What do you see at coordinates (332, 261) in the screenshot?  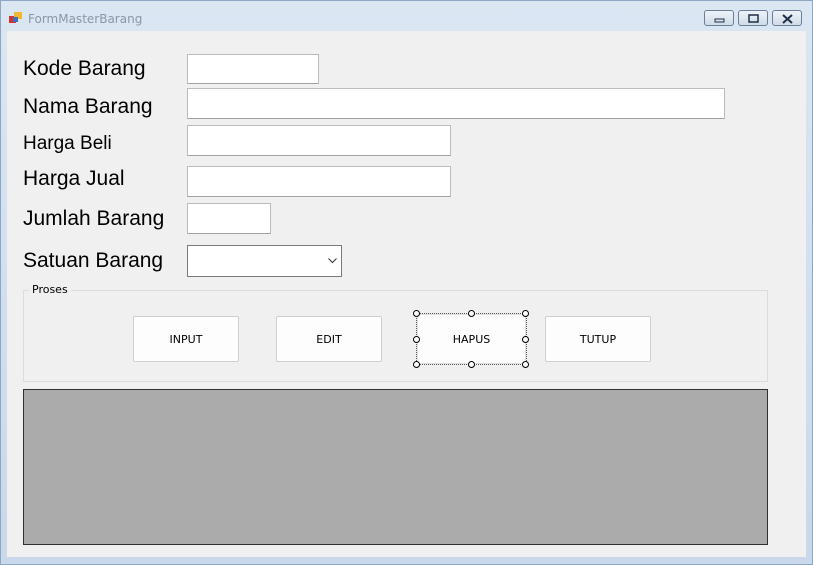 I see `chevron-down-icon` at bounding box center [332, 261].